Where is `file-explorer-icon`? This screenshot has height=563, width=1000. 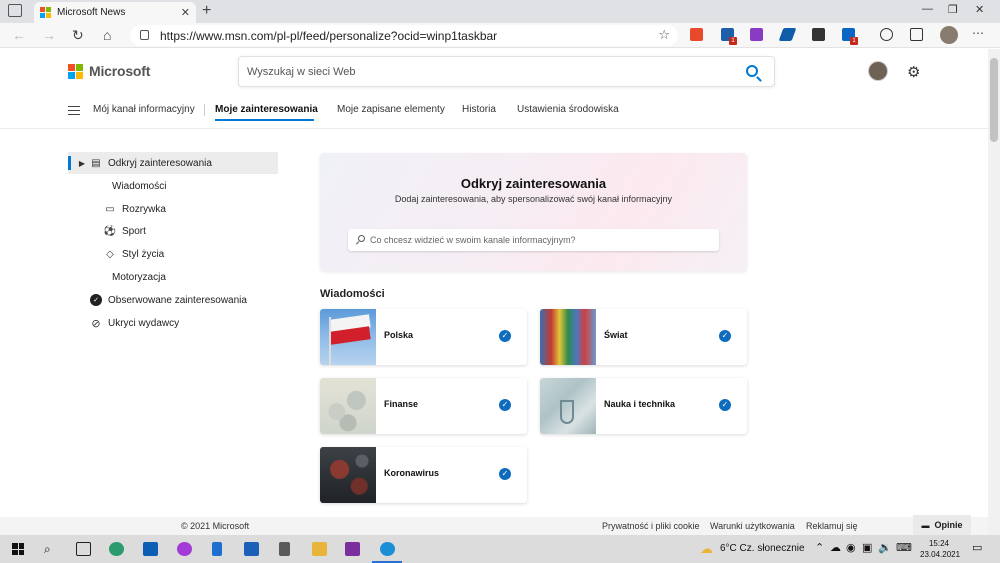
file-explorer-icon is located at coordinates (319, 549).